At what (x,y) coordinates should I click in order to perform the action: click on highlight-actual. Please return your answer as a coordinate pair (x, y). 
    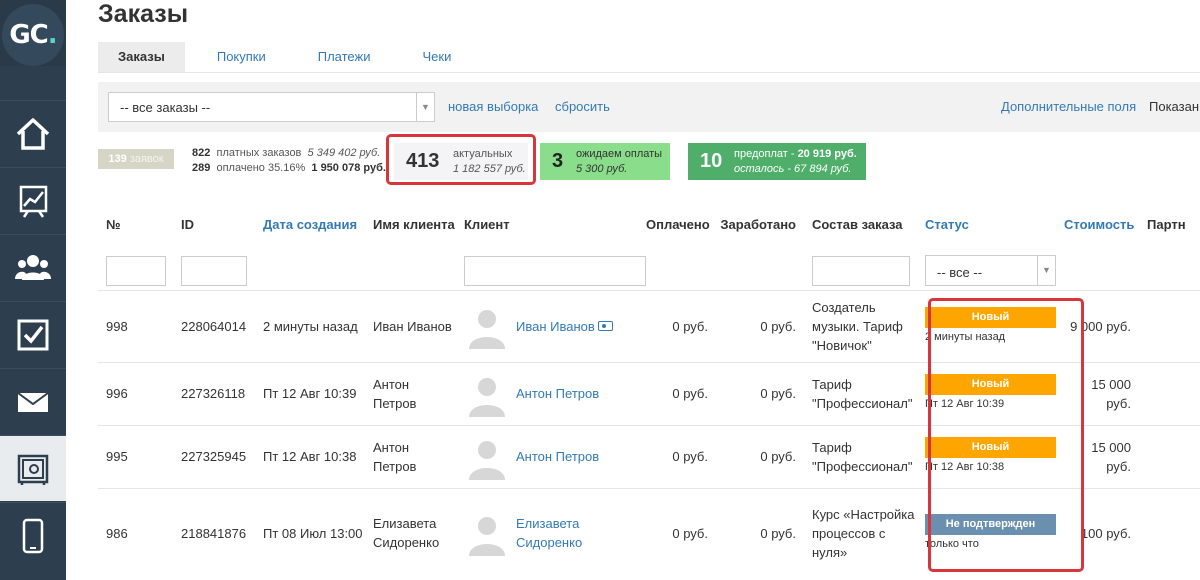
    Looking at the image, I should click on (461, 159).